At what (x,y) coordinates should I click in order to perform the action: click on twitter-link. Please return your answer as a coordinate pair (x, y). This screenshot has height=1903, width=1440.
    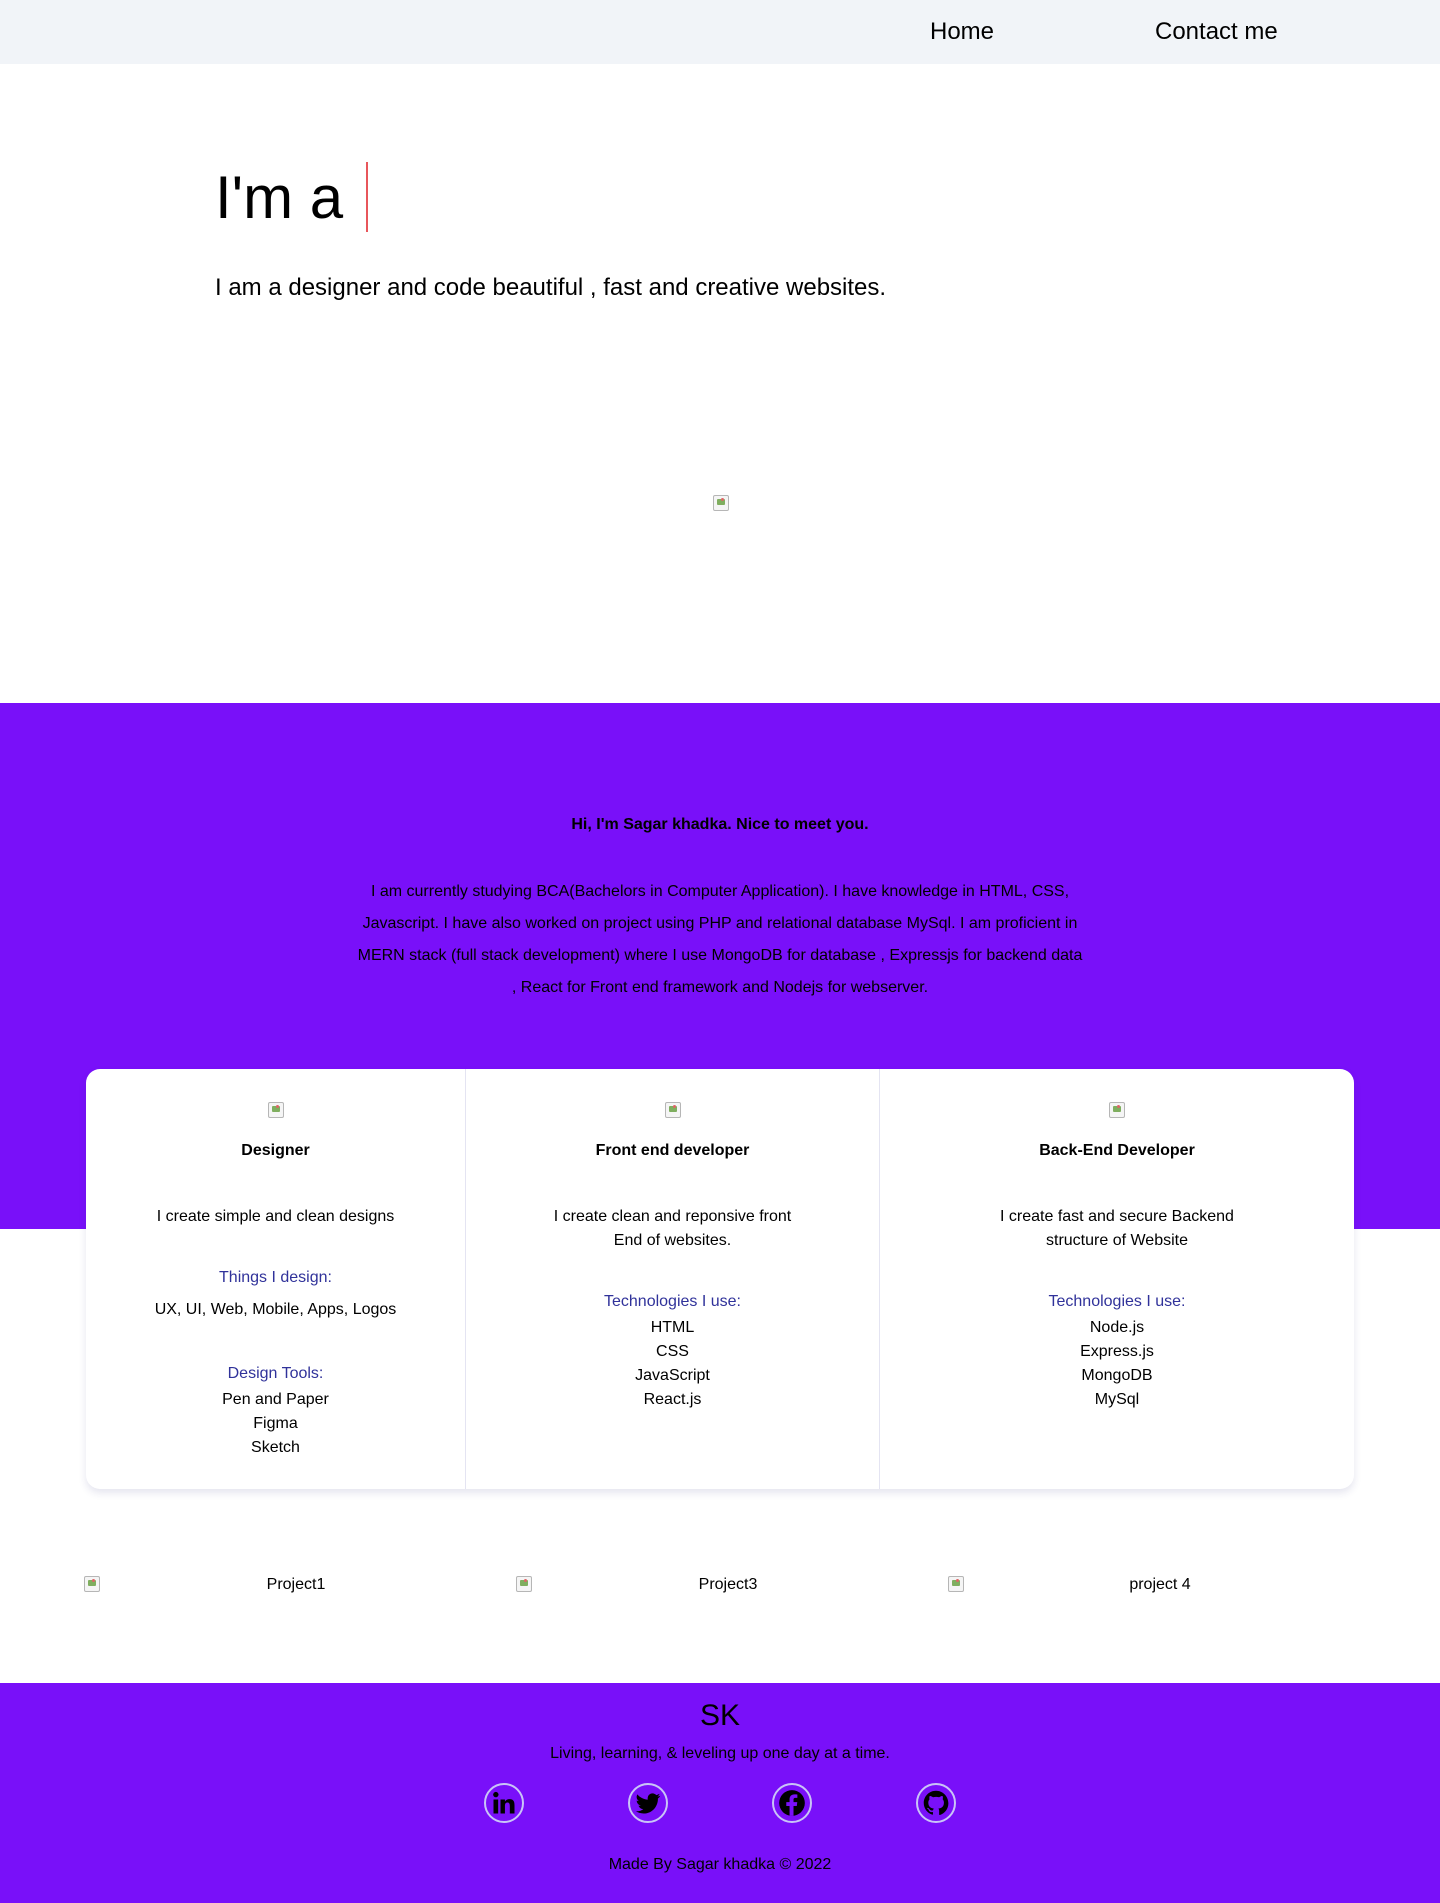
    Looking at the image, I should click on (648, 1803).